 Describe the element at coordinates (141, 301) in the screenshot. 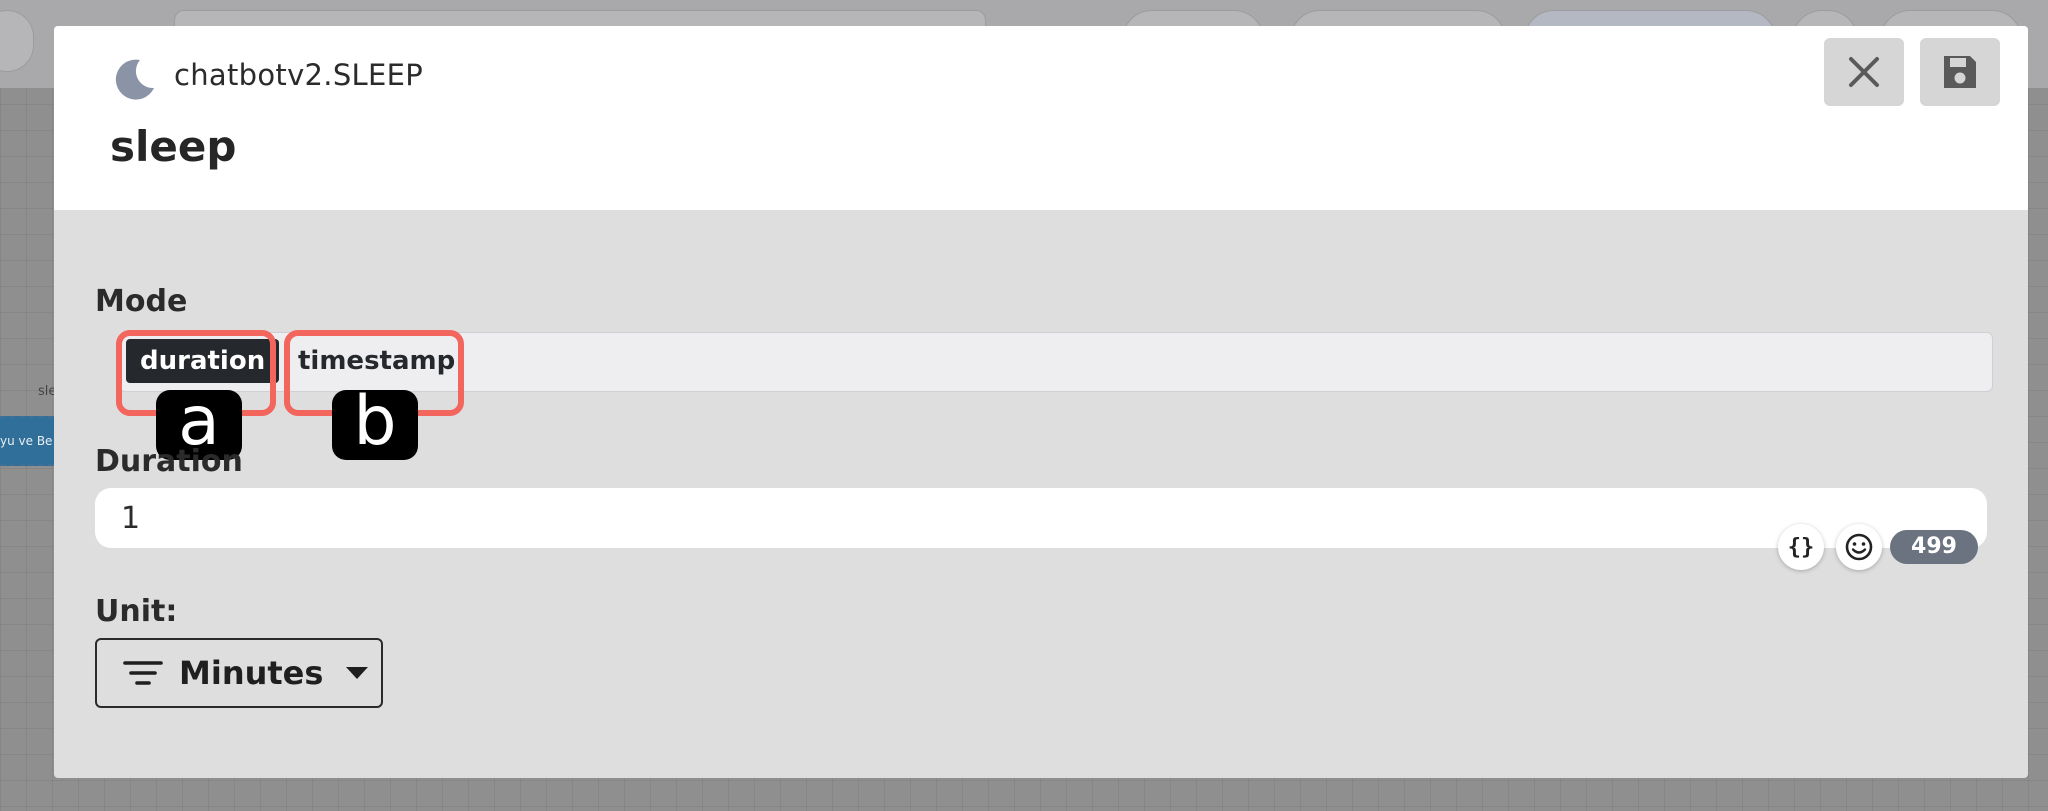

I see `mode-label: Mode` at that location.